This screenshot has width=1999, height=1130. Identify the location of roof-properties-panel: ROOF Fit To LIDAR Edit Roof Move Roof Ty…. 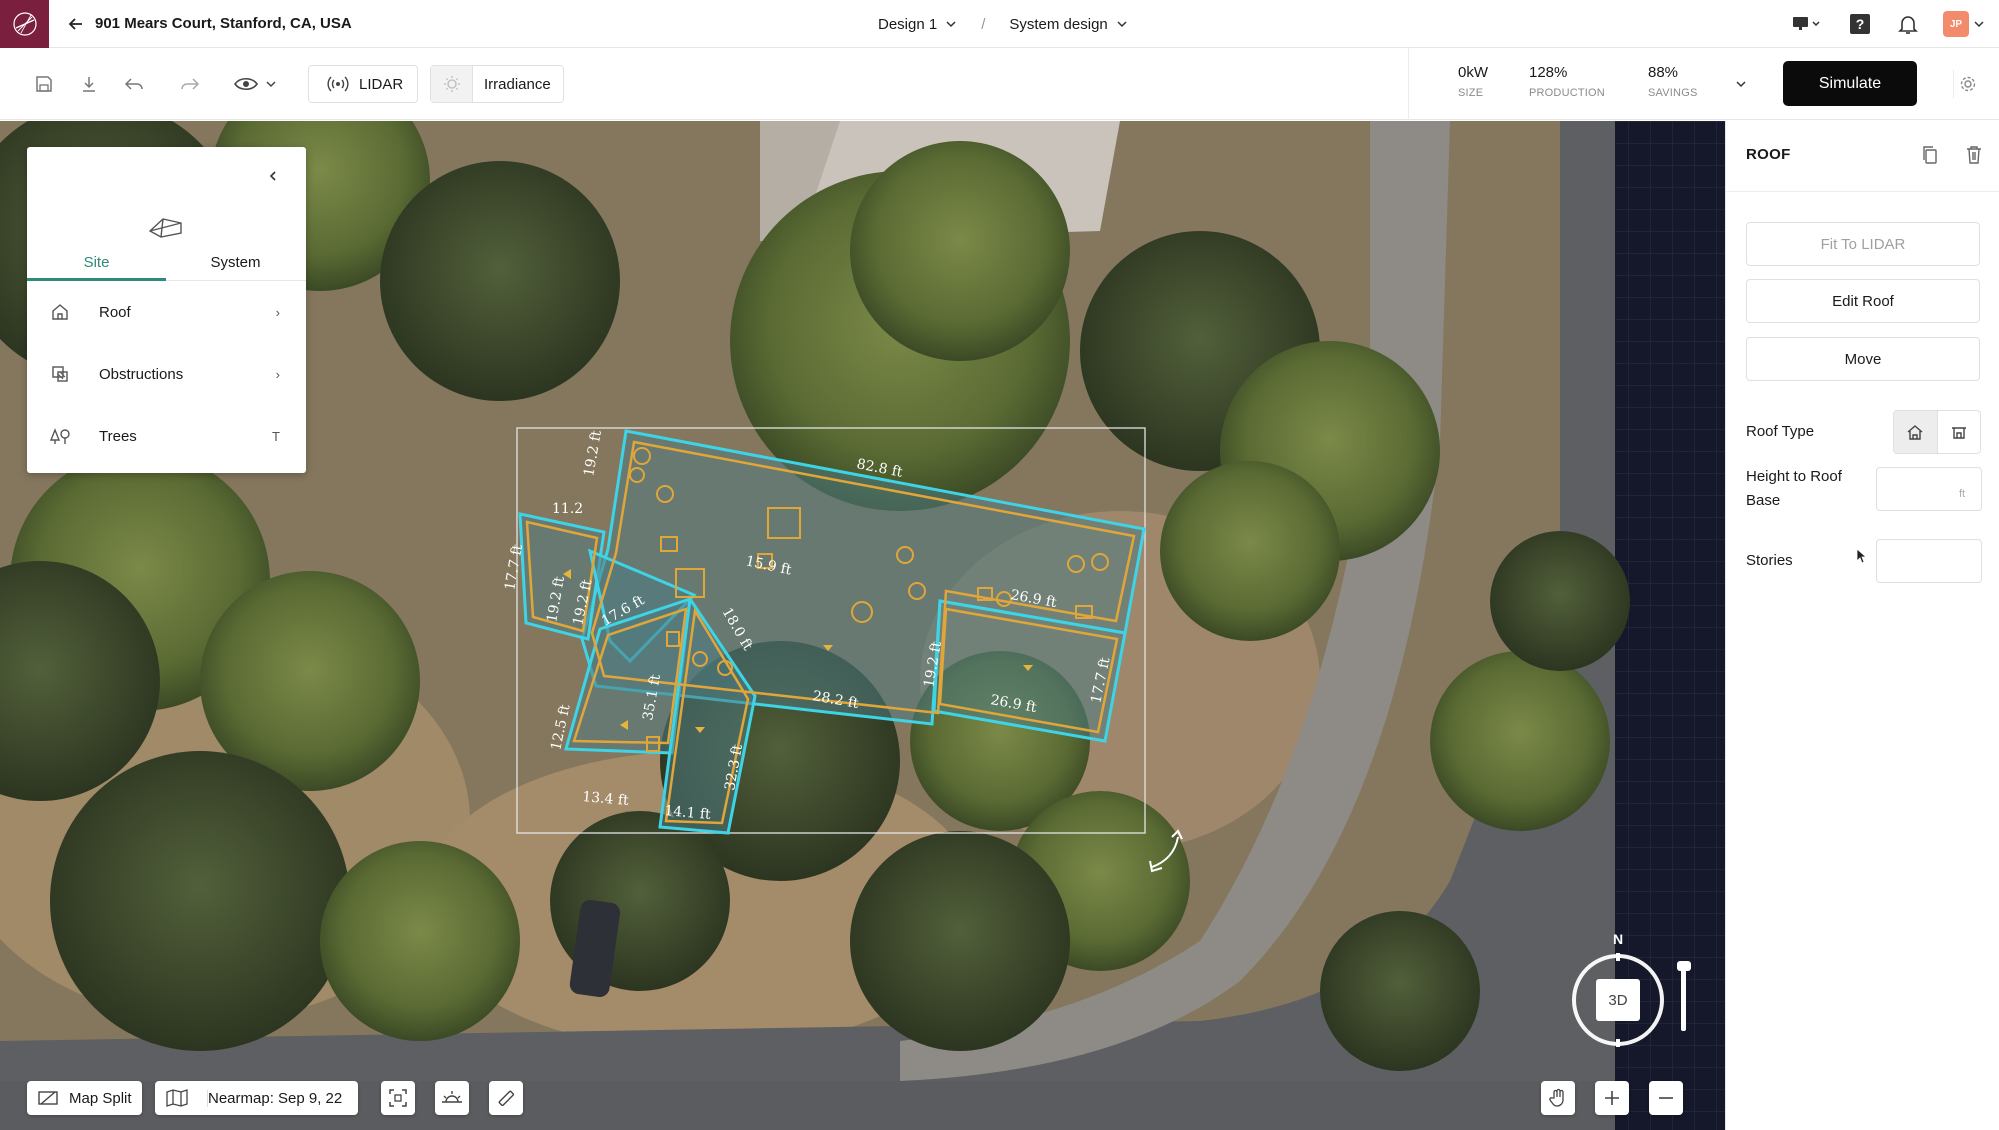
(1862, 625).